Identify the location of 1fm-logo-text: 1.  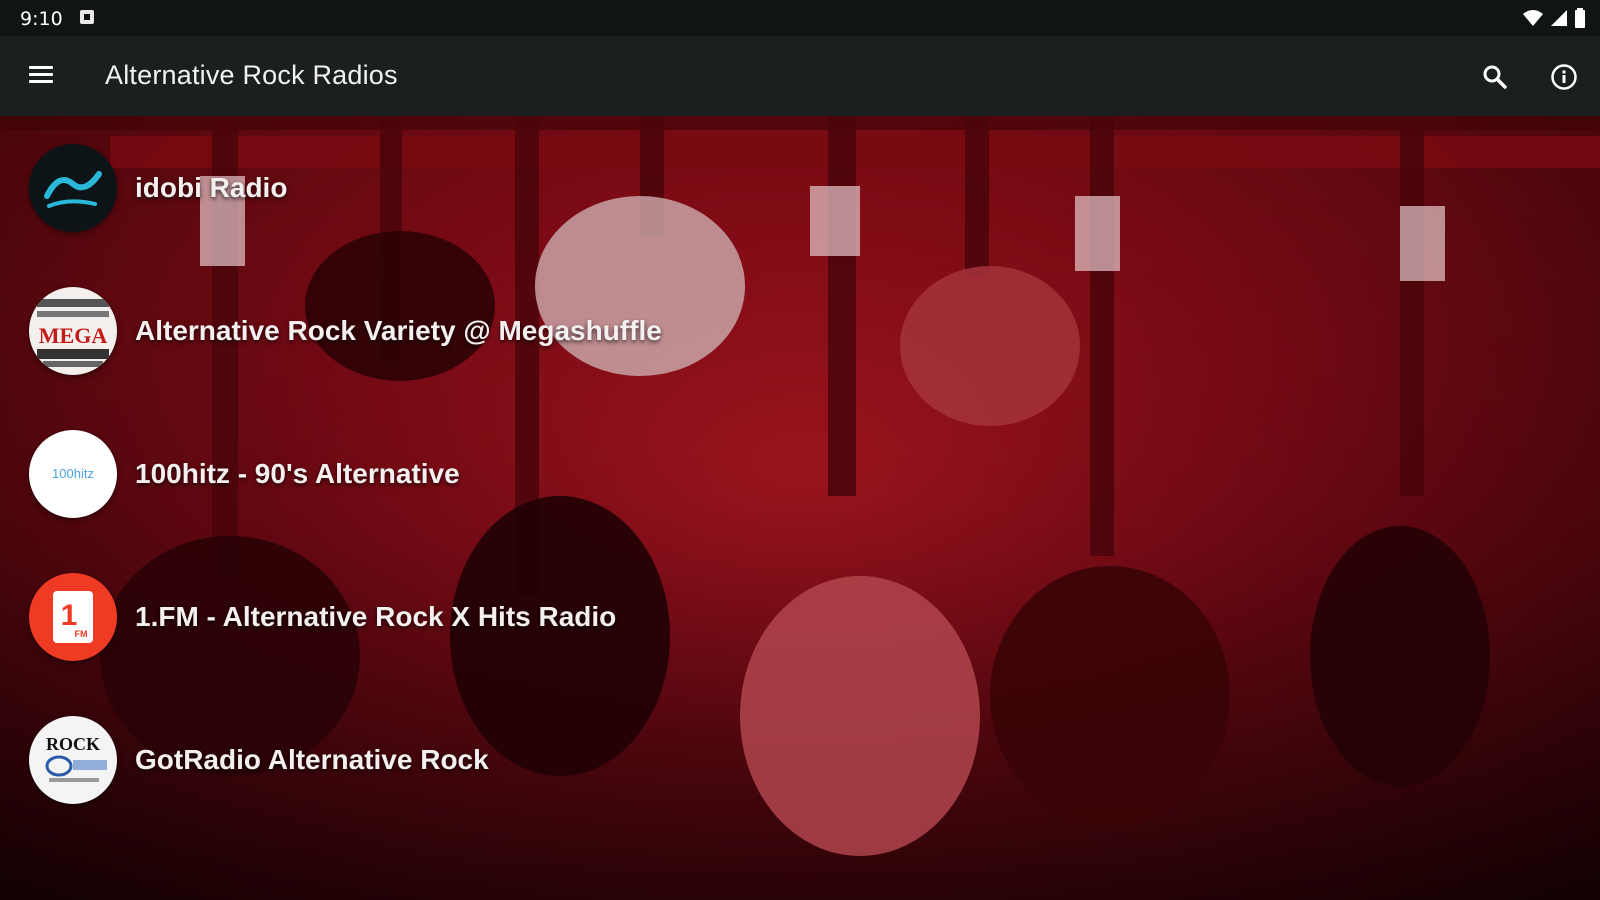
(69, 615).